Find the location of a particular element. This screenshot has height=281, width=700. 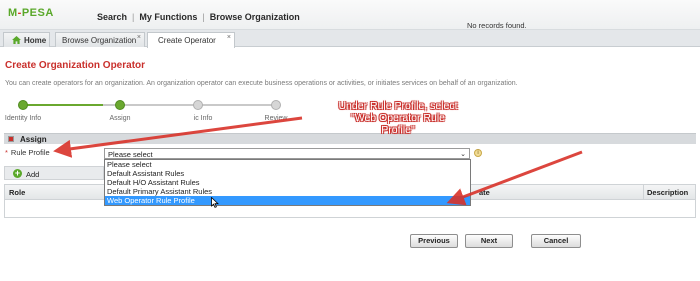

nav-search: Search is located at coordinates (112, 17).